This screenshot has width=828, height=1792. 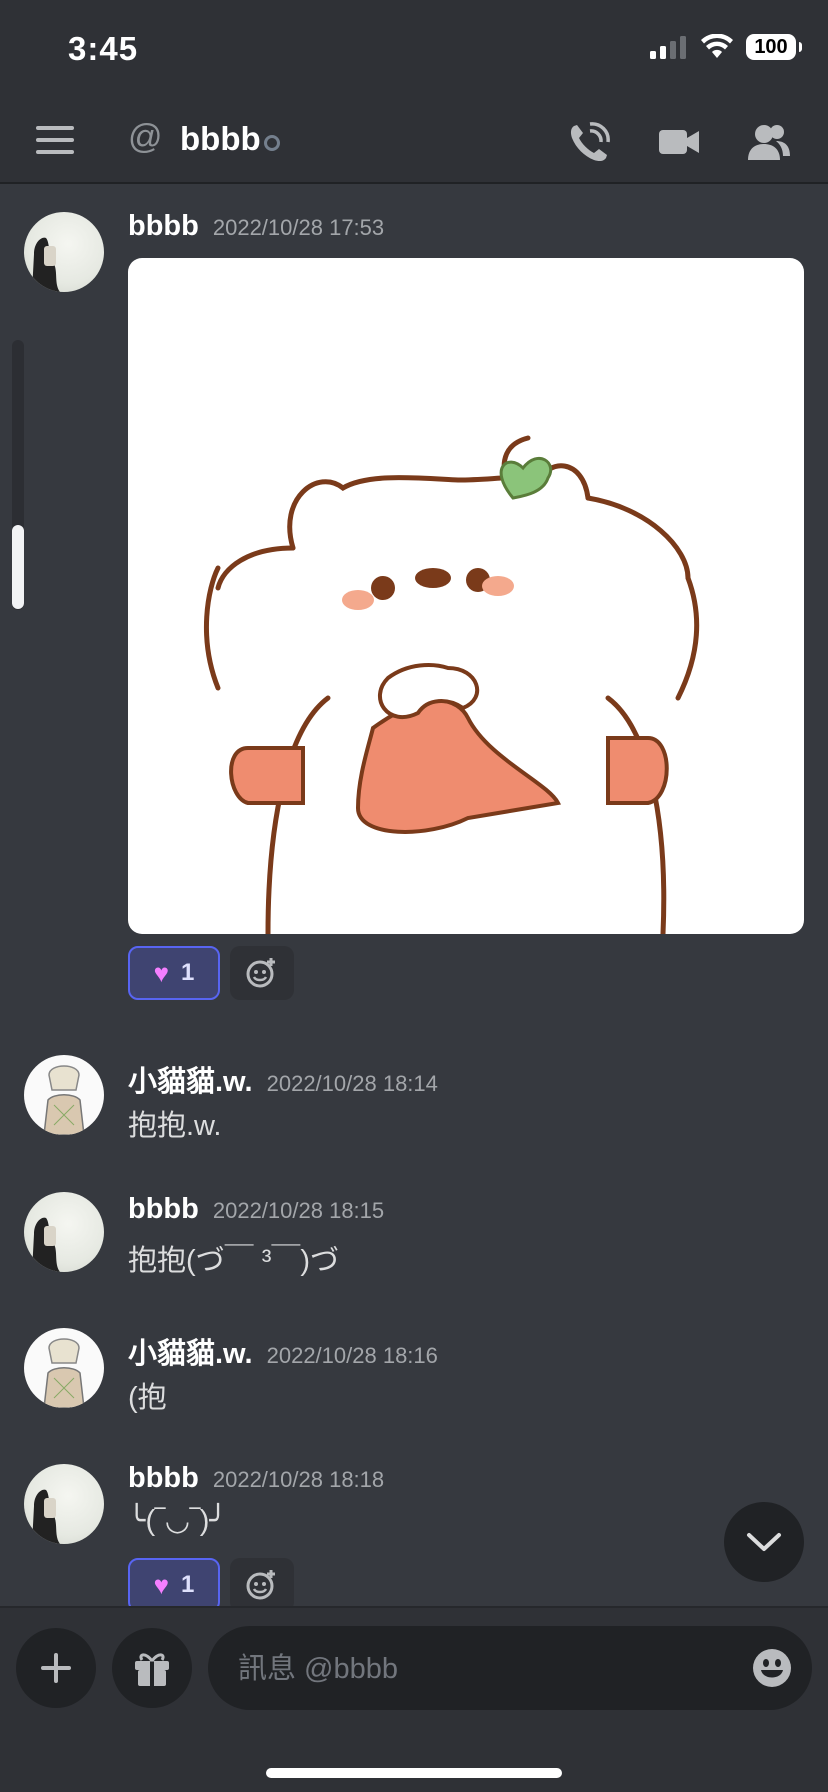 I want to click on scroll-thumb, so click(x=18, y=567).